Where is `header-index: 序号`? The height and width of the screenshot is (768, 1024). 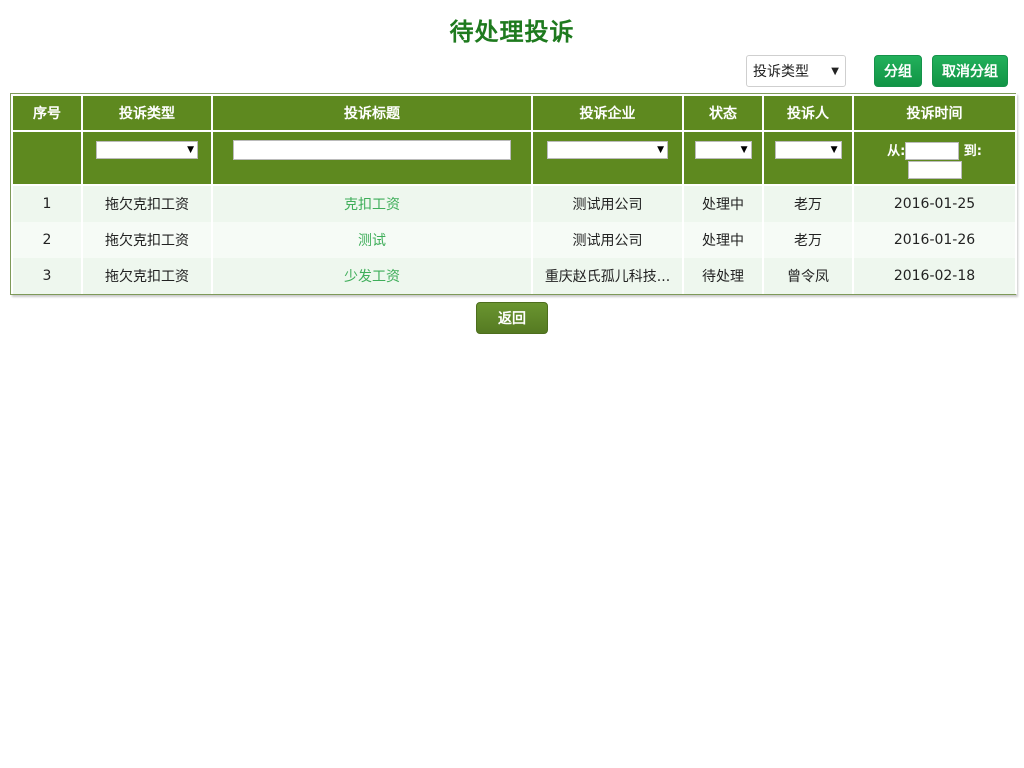 header-index: 序号 is located at coordinates (47, 113).